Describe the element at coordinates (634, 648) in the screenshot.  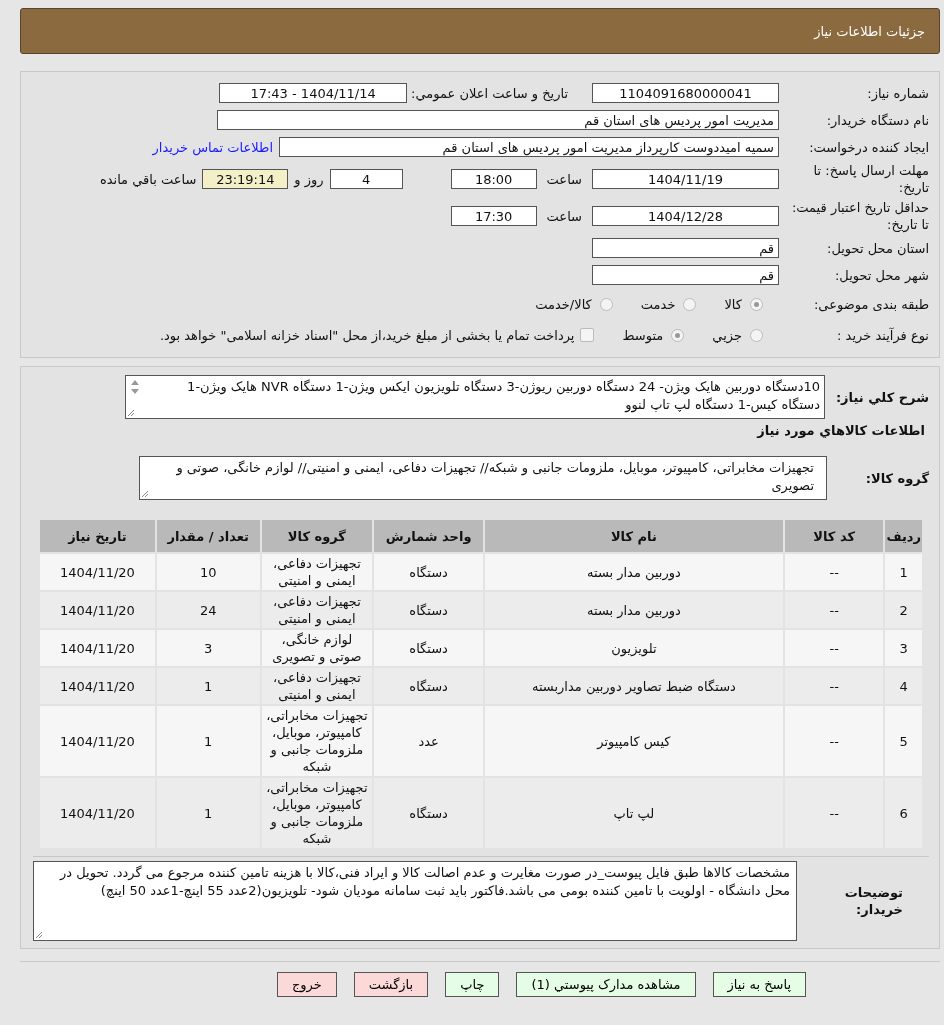
I see `table-cell: تلویزیون` at that location.